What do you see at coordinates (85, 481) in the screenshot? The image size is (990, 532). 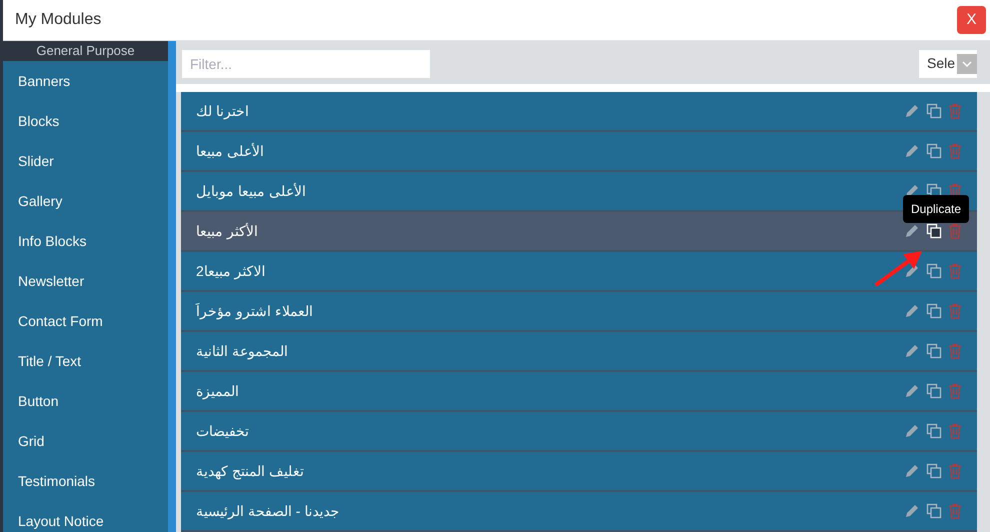 I see `sidebar-item: Testimonials` at bounding box center [85, 481].